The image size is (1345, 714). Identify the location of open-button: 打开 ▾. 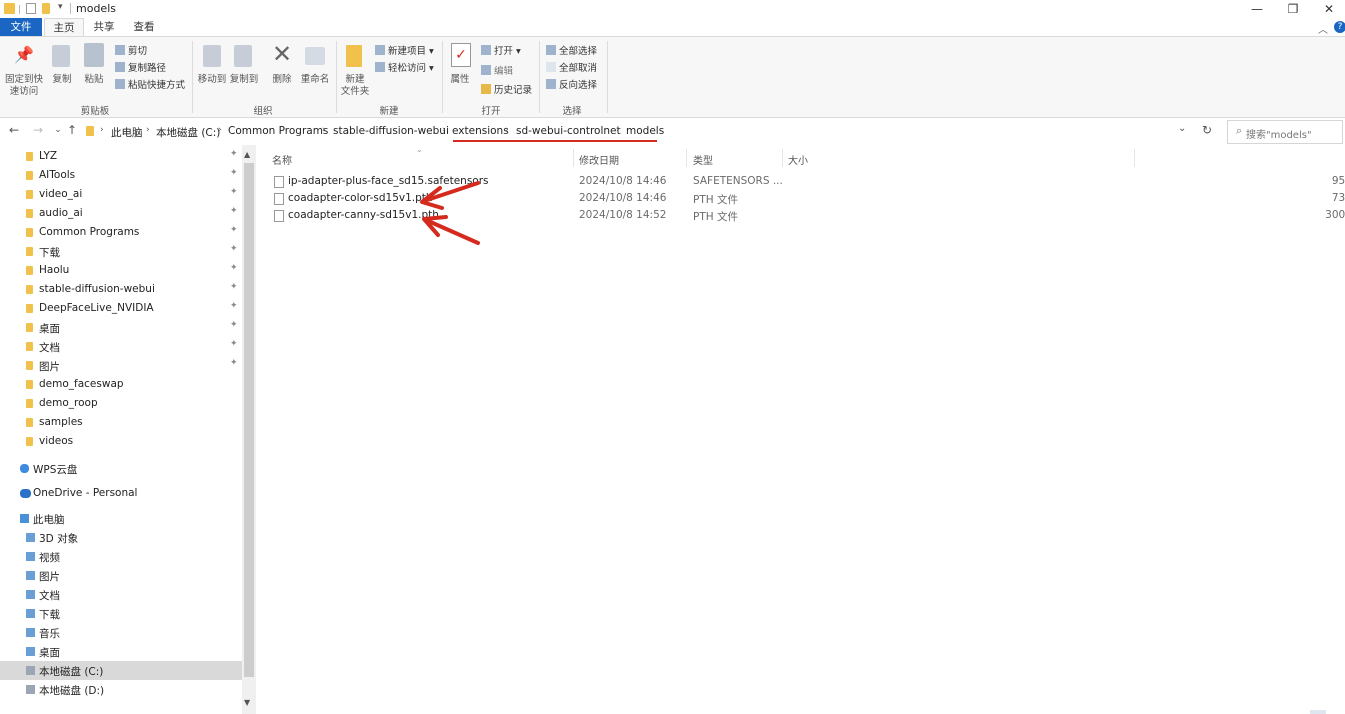
(501, 50).